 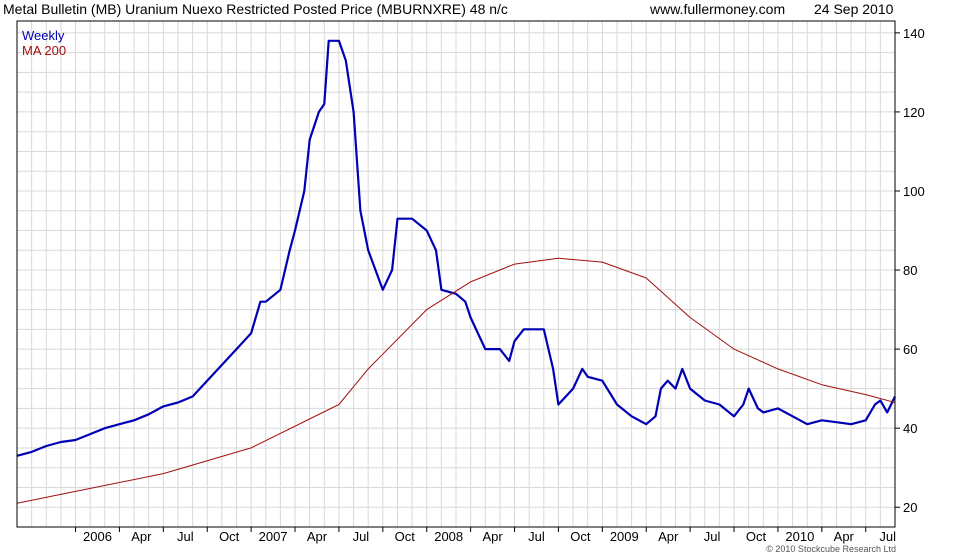 I want to click on x-tick-label: 2010, so click(x=799, y=536).